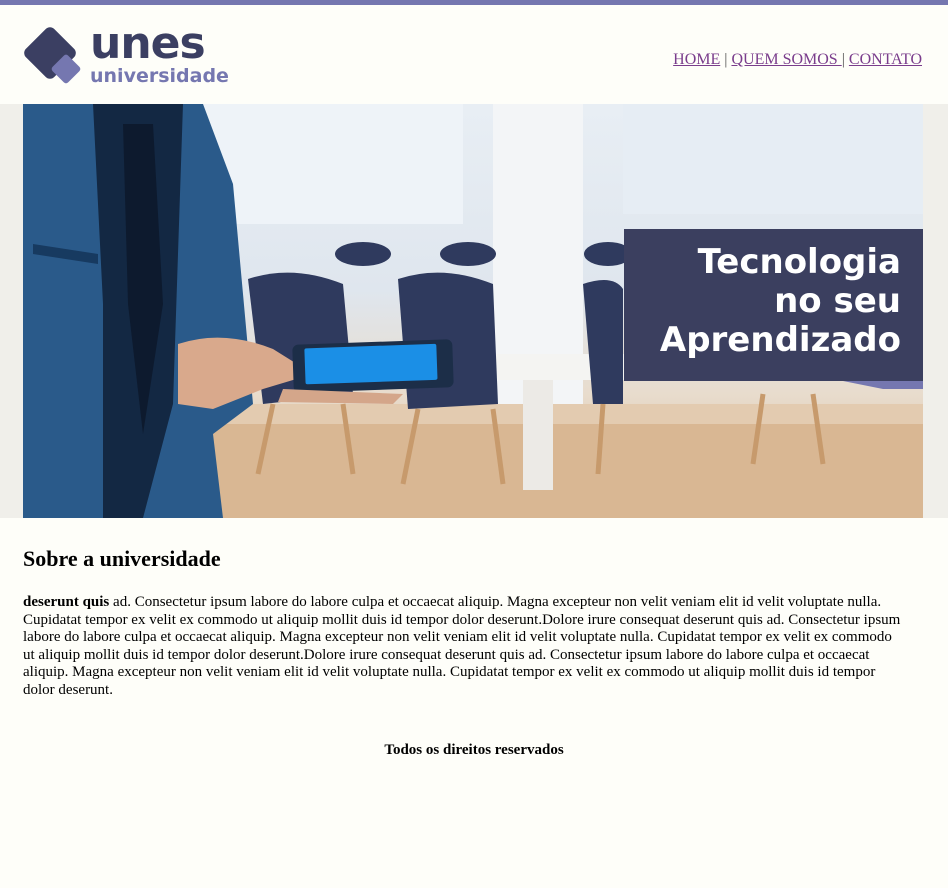  What do you see at coordinates (799, 262) in the screenshot?
I see `banner-caption-line-1: Tecnologia` at bounding box center [799, 262].